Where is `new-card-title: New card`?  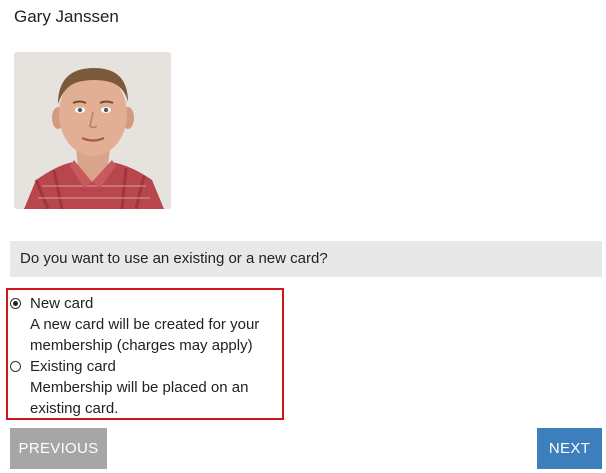
new-card-title: New card is located at coordinates (62, 303).